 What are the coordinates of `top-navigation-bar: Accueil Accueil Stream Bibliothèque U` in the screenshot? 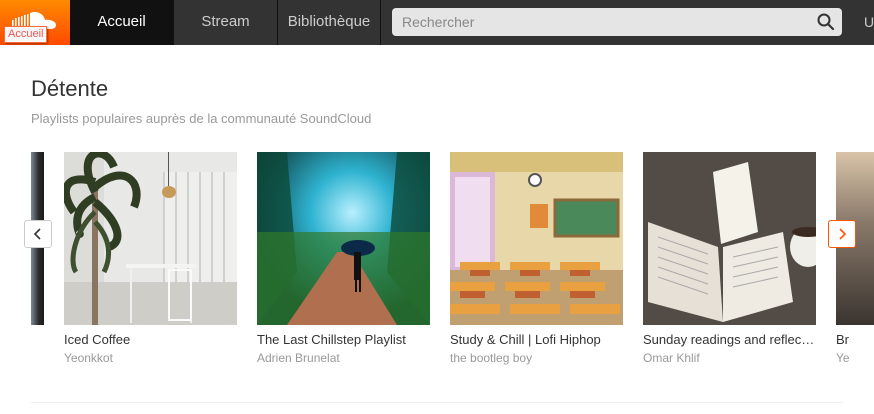 It's located at (437, 22).